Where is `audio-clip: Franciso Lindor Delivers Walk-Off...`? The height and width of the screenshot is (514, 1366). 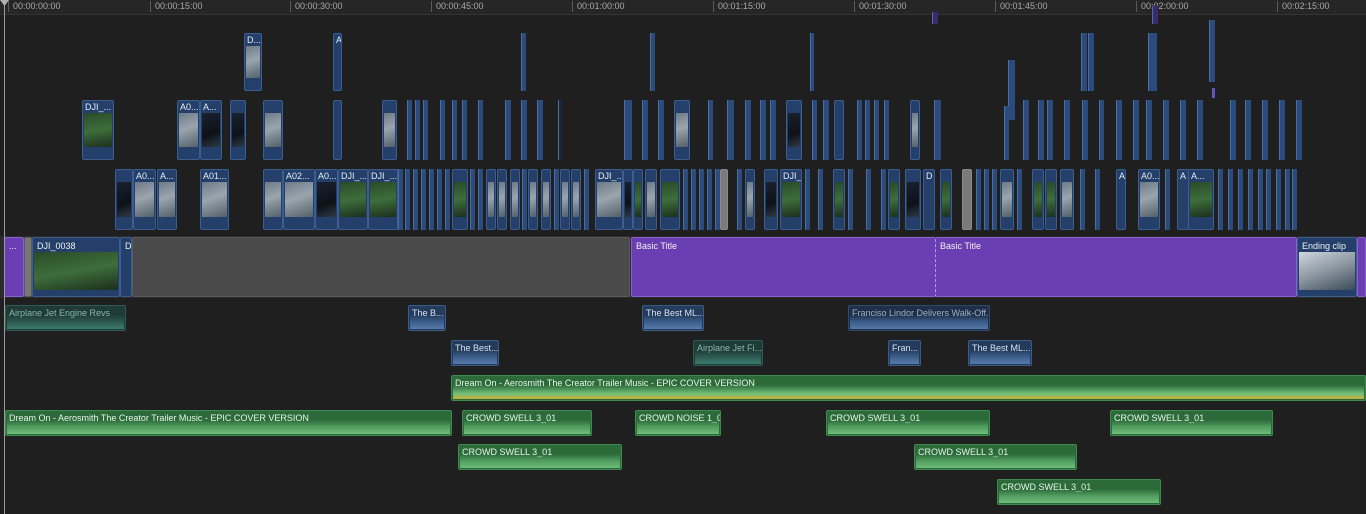
audio-clip: Franciso Lindor Delivers Walk-Off... is located at coordinates (919, 318).